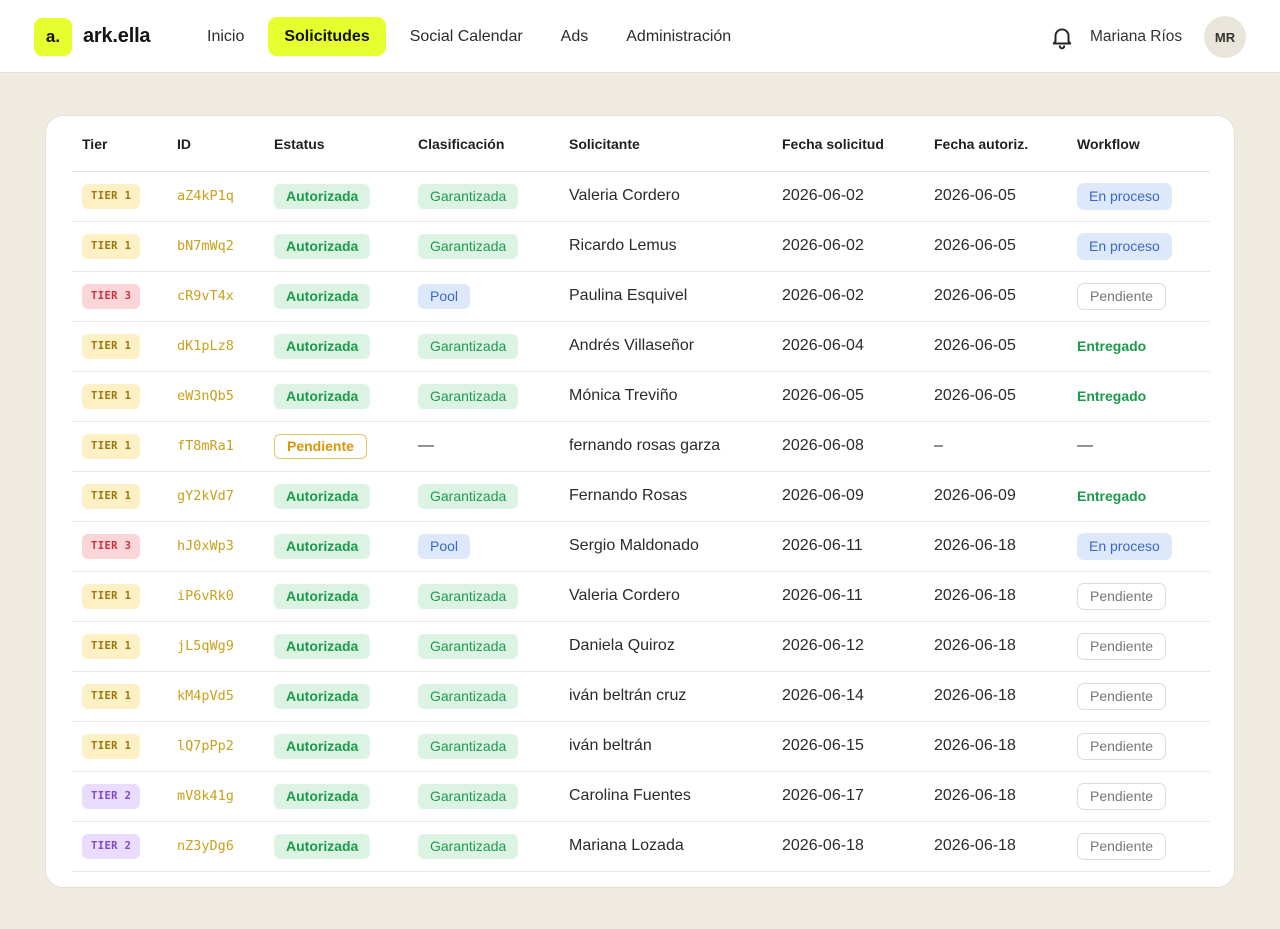 The image size is (1280, 929). I want to click on cell-id: kM4pVd5, so click(215, 696).